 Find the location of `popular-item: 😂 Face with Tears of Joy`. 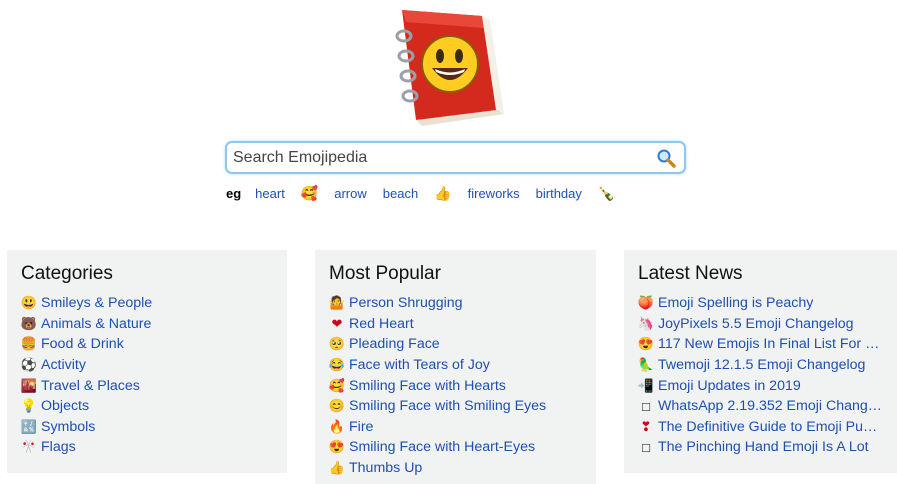

popular-item: 😂 Face with Tears of Joy is located at coordinates (455, 365).